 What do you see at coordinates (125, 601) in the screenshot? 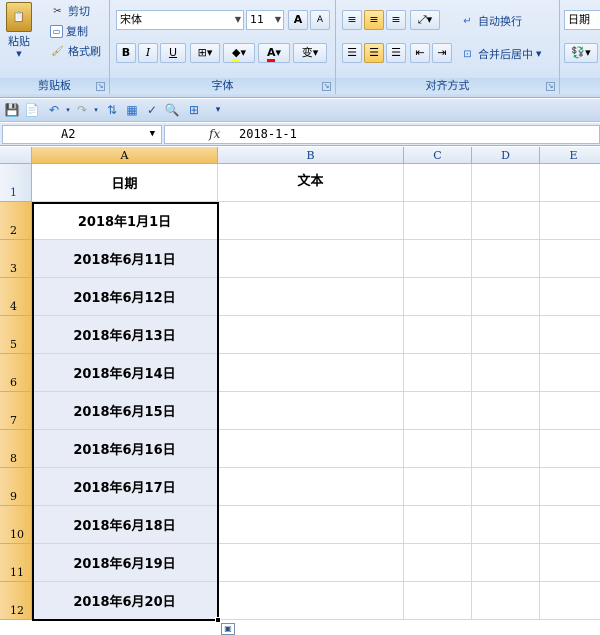
I see `date-cell: 2018年6月20日` at bounding box center [125, 601].